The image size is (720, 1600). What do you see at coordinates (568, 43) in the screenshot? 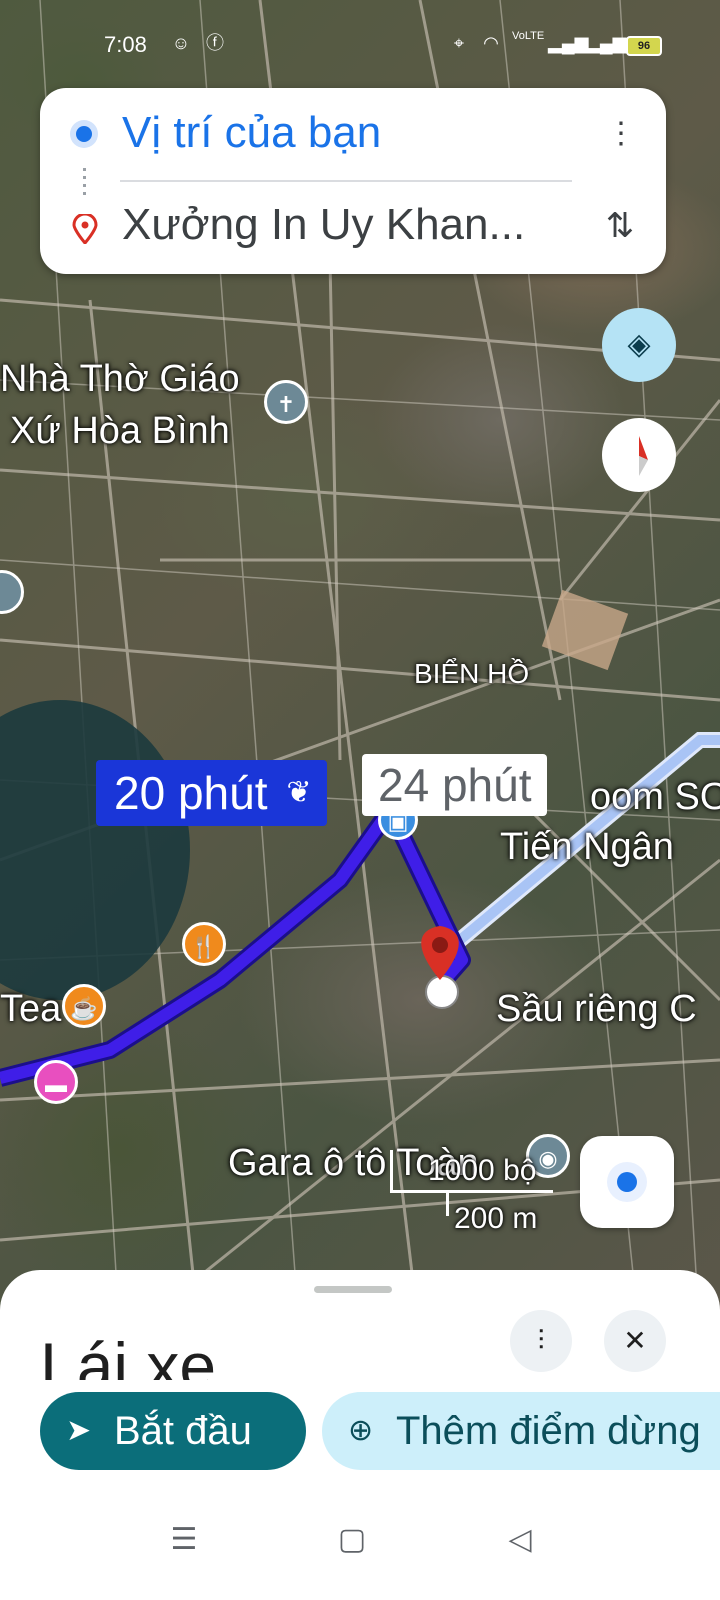
I see `signal-icon: ▂▄▆` at bounding box center [568, 43].